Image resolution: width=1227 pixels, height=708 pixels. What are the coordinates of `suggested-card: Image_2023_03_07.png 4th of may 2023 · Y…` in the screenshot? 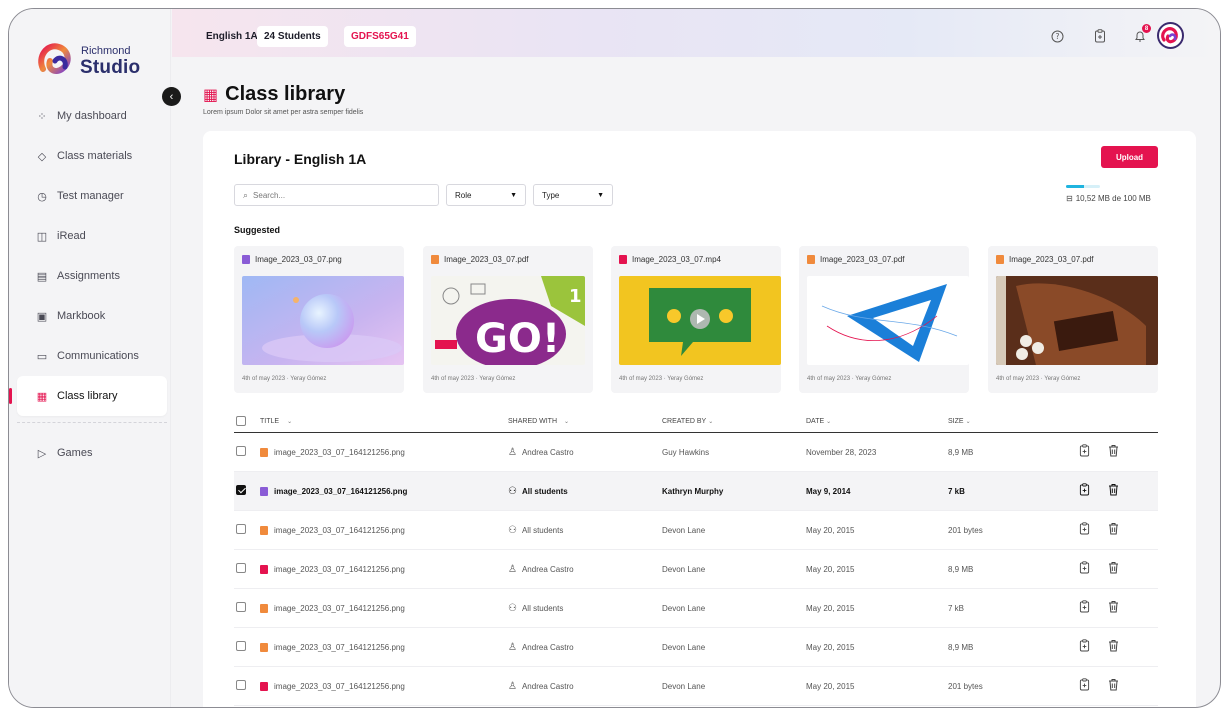 It's located at (319, 319).